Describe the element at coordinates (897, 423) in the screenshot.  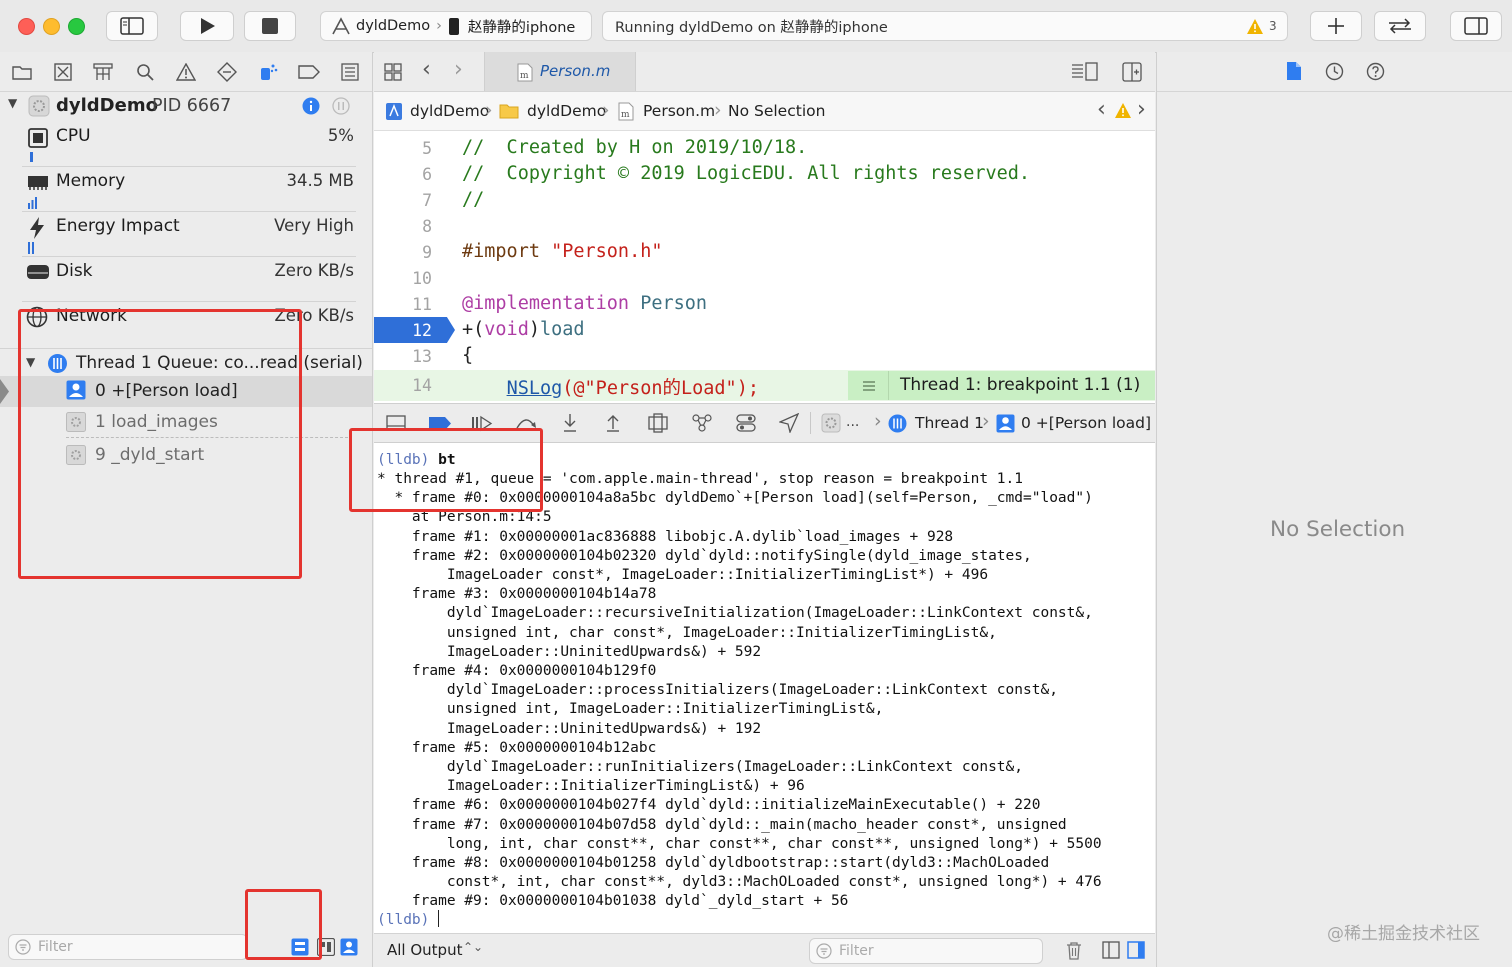
I see `thread-icon` at that location.